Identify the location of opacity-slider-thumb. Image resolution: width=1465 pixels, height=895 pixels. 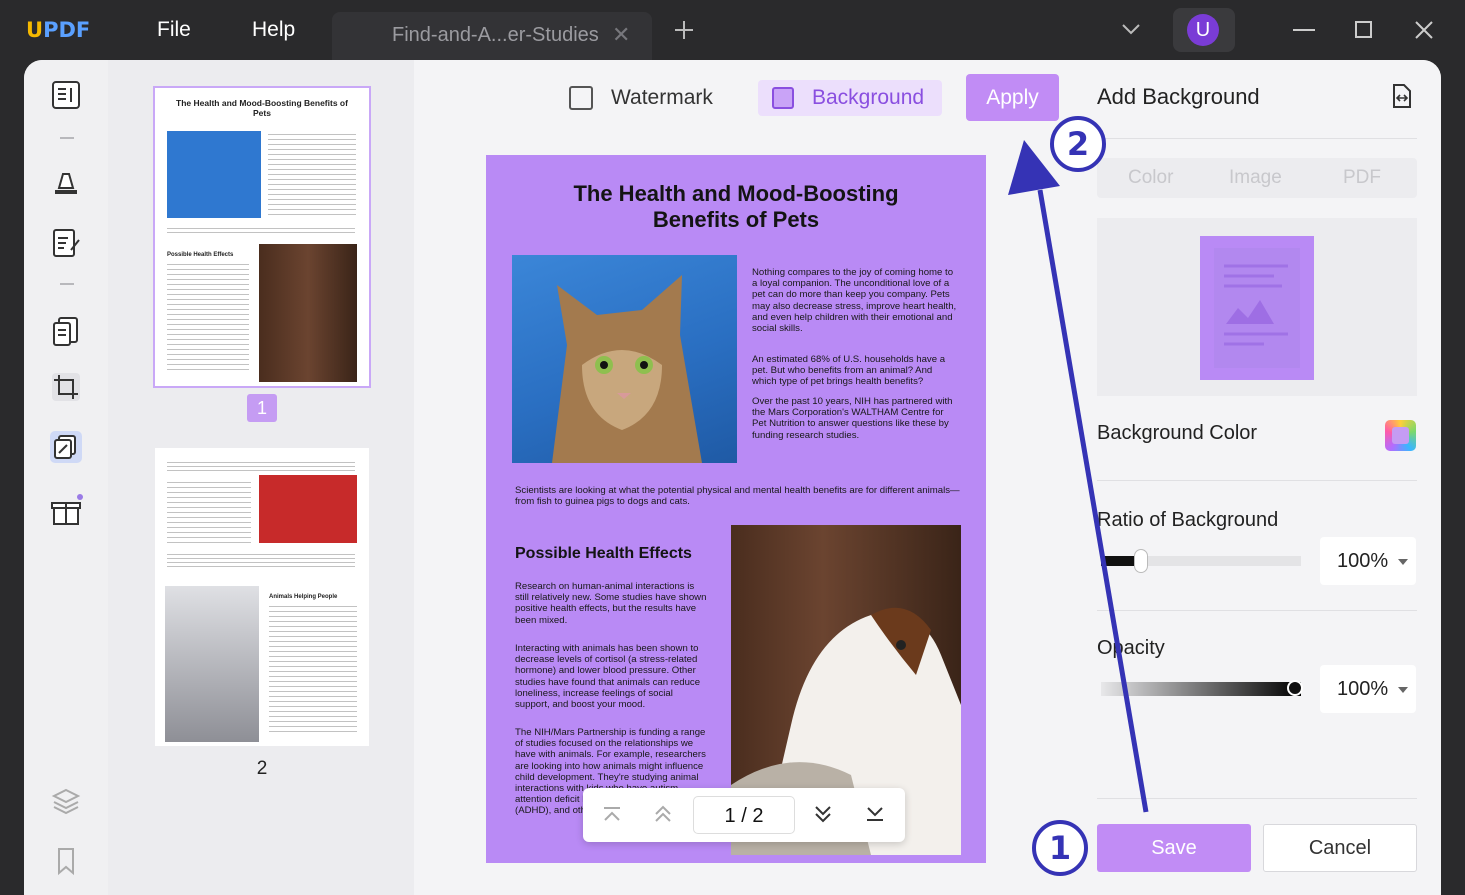
(1295, 688).